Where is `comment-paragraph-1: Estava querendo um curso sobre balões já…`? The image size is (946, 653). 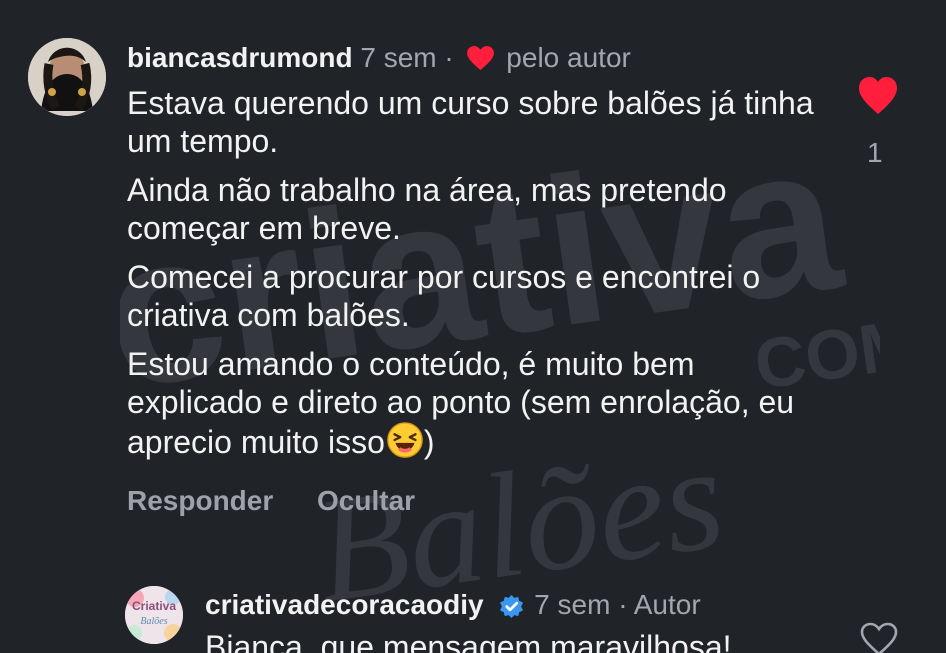 comment-paragraph-1: Estava querendo um curso sobre balões já… is located at coordinates (470, 122).